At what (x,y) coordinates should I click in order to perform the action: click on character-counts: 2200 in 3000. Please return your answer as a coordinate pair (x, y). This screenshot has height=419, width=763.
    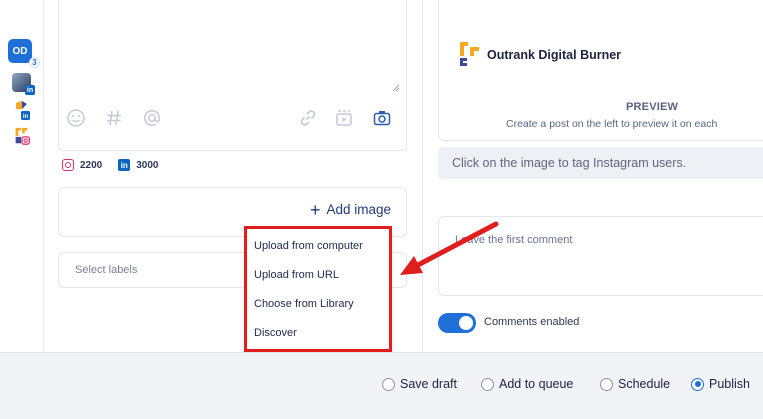
    Looking at the image, I should click on (110, 165).